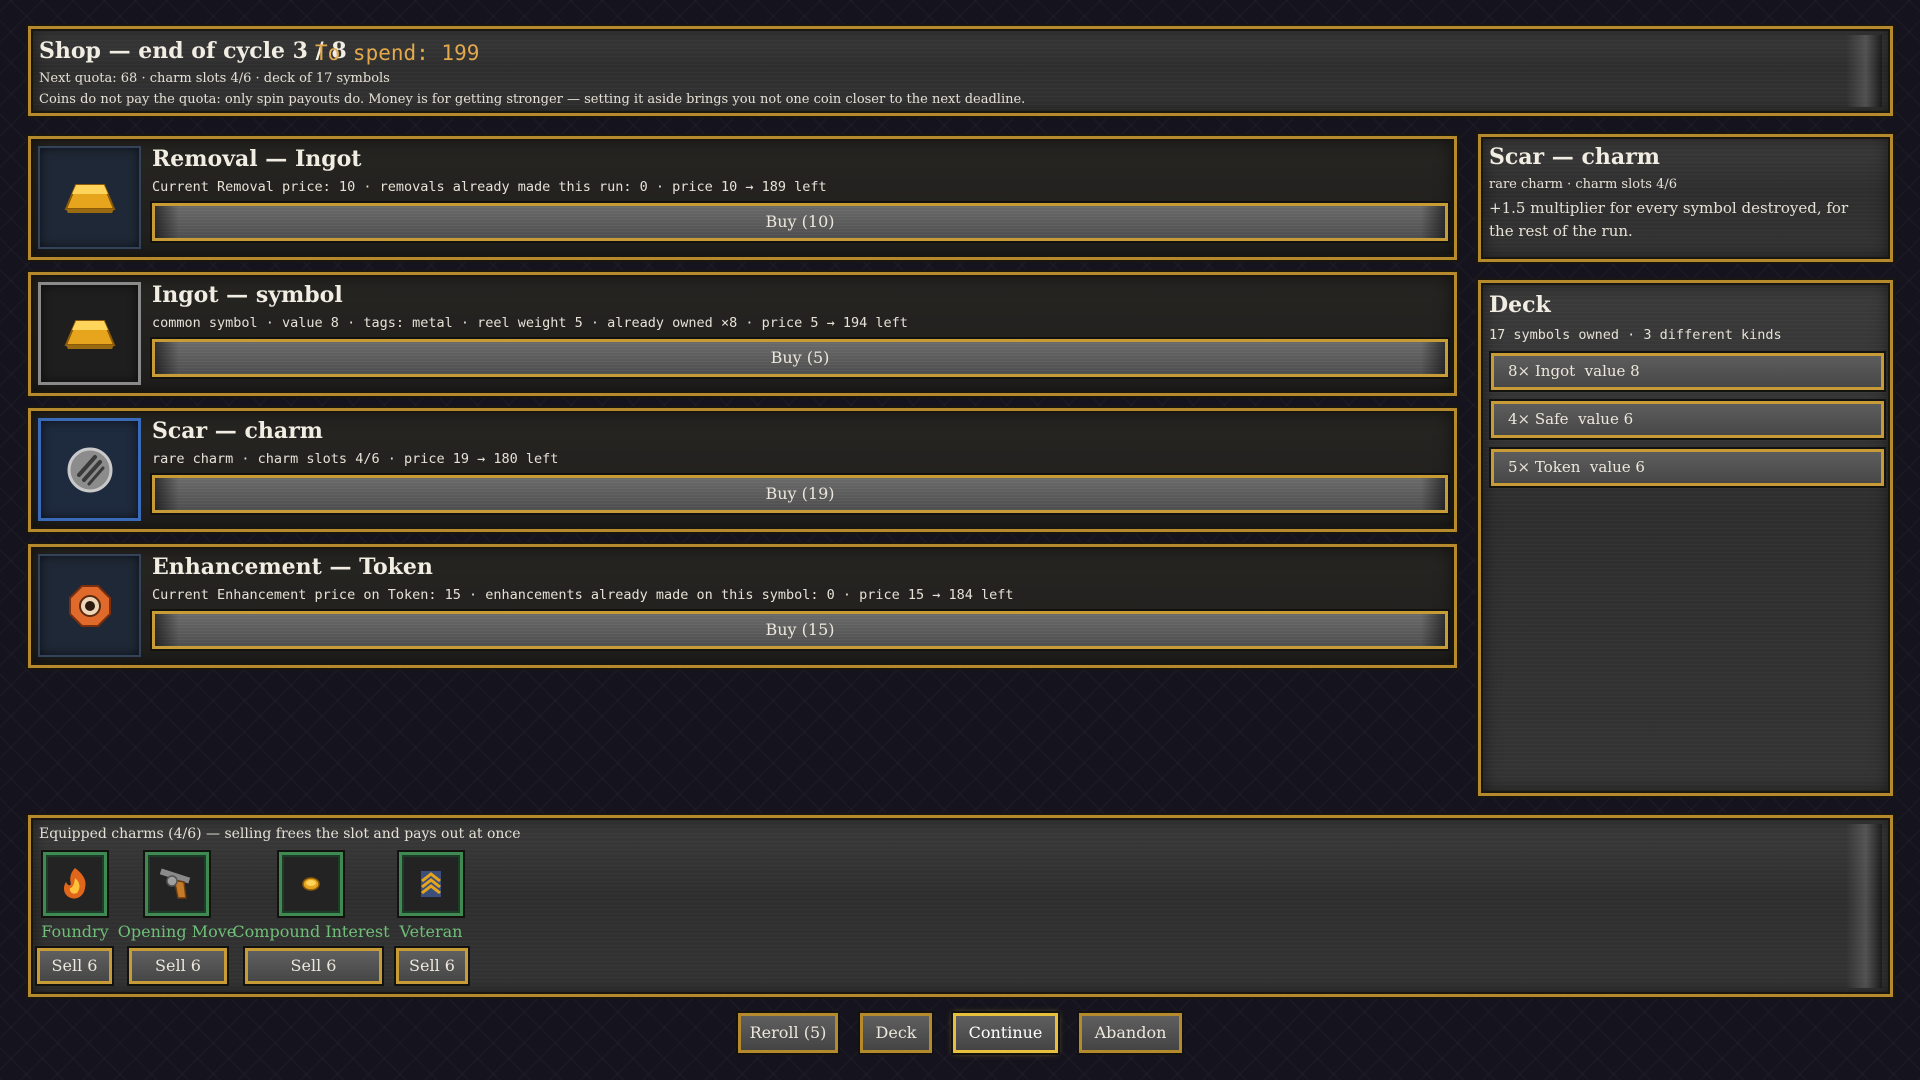 This screenshot has width=1920, height=1080. What do you see at coordinates (74, 966) in the screenshot?
I see `sell-foundry-button: Sell 6` at bounding box center [74, 966].